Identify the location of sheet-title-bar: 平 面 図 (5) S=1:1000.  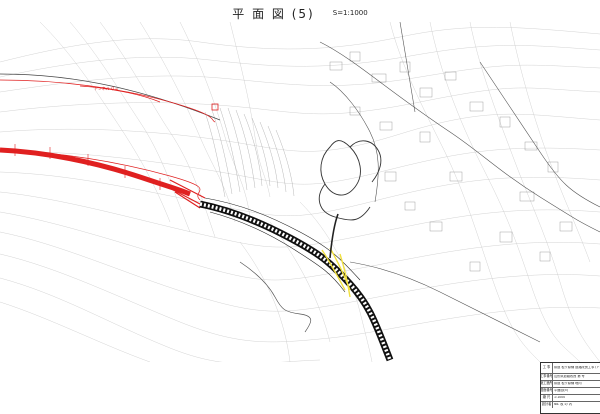
(300, 13).